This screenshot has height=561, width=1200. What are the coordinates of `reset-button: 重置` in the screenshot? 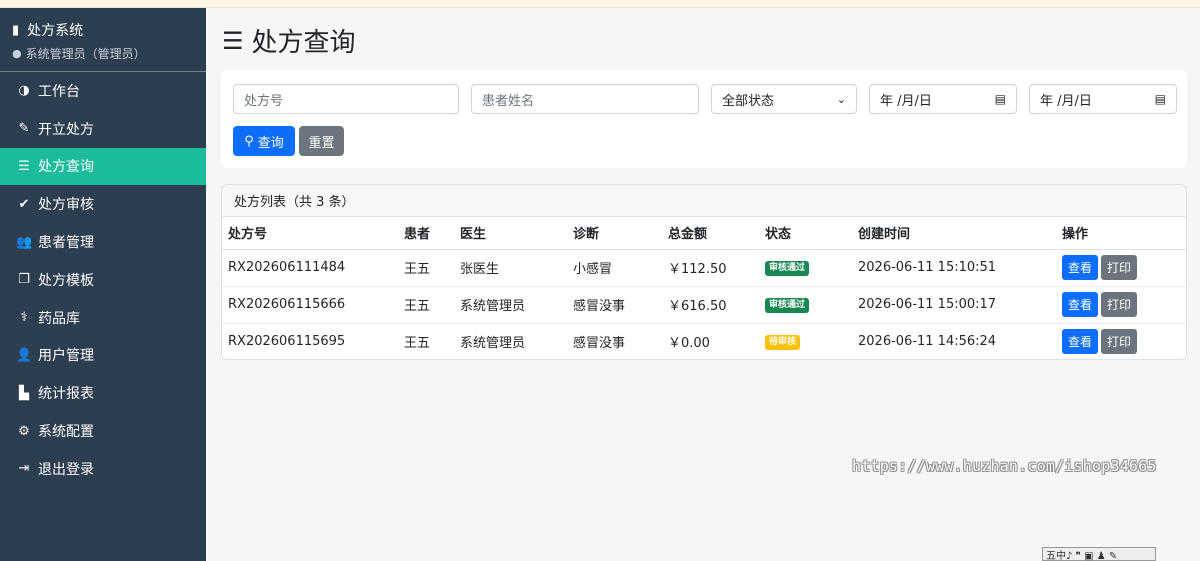 It's located at (321, 141).